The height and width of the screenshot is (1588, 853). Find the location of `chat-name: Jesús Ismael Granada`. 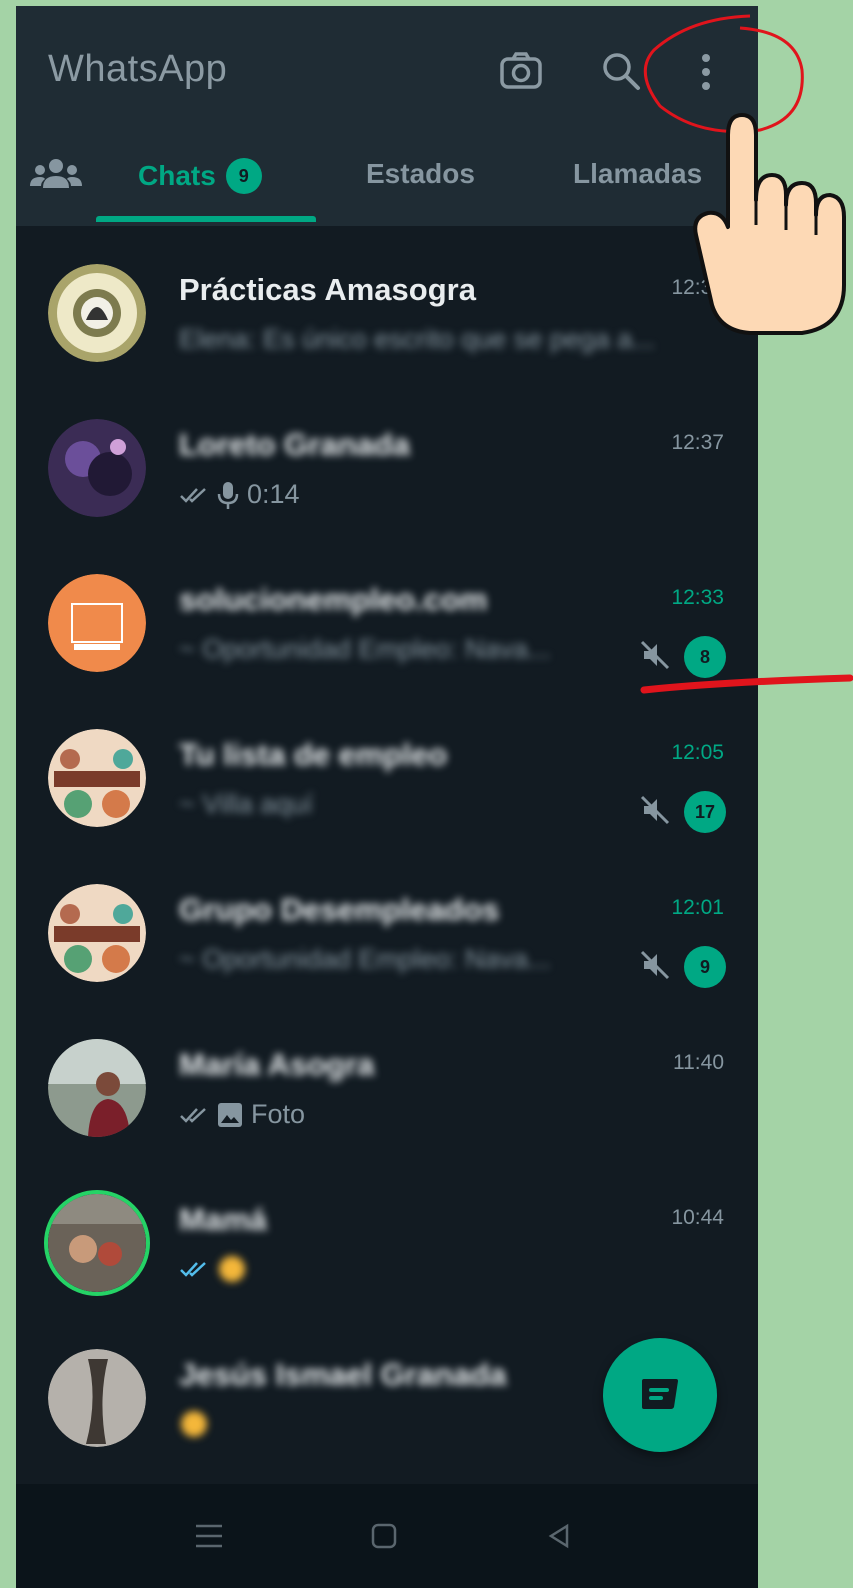

chat-name: Jesús Ismael Granada is located at coordinates (343, 1374).